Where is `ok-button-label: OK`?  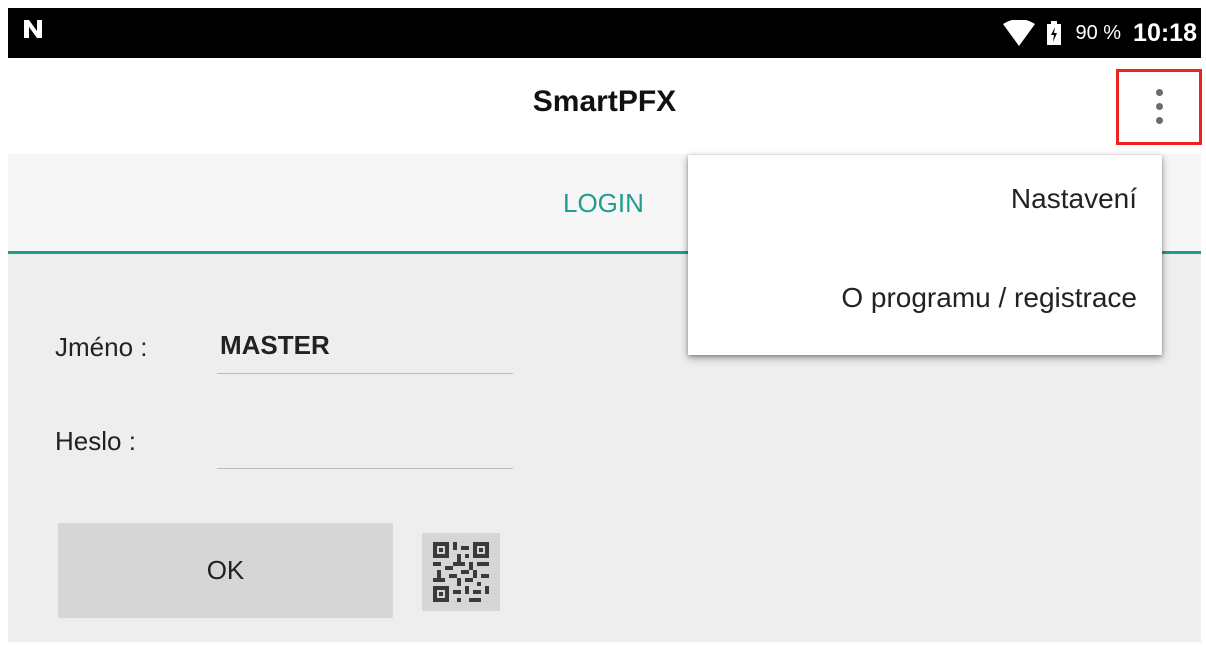 ok-button-label: OK is located at coordinates (225, 570).